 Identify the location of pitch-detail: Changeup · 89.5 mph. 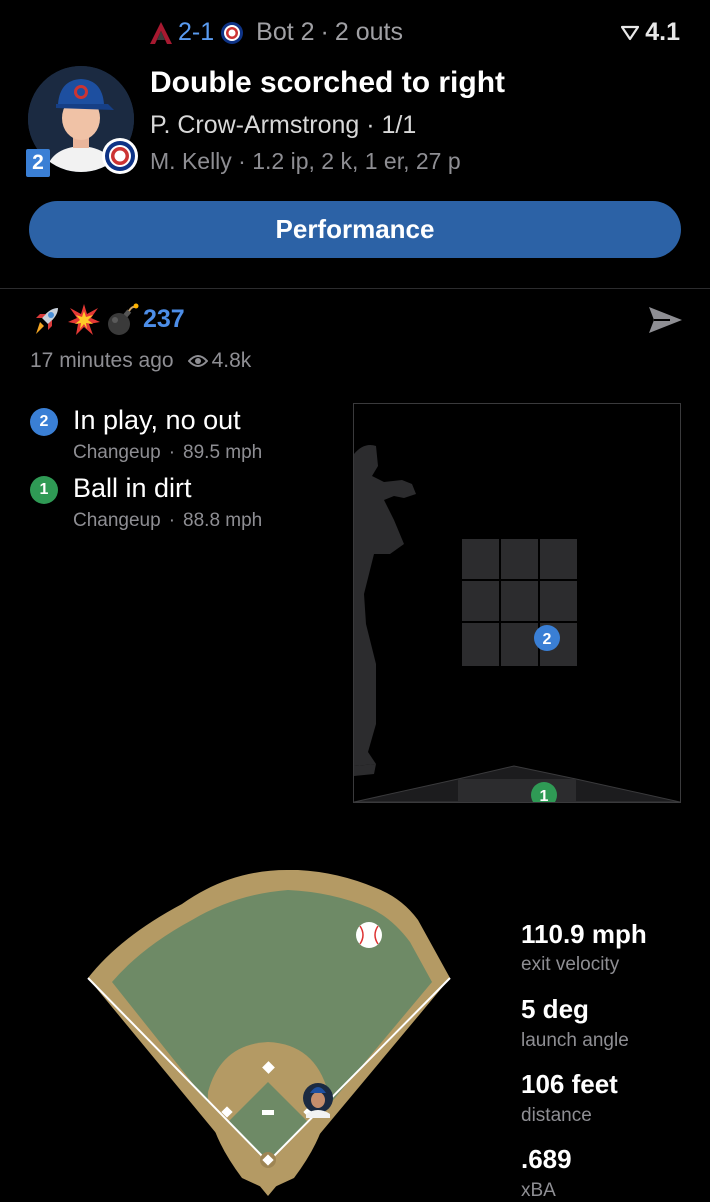
(168, 452).